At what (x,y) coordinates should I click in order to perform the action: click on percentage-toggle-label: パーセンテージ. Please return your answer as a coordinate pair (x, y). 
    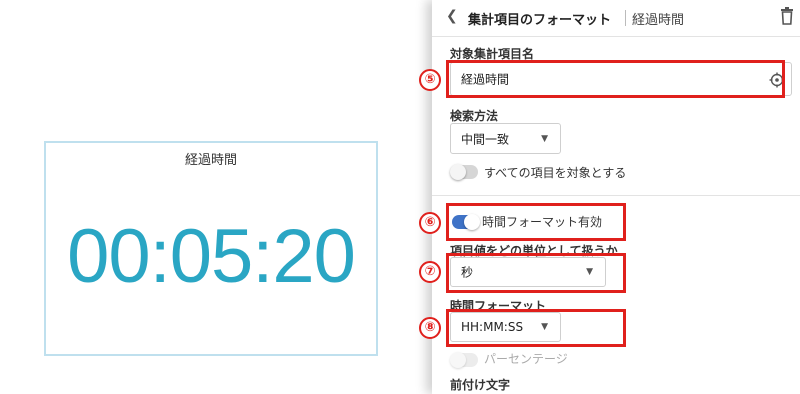
    Looking at the image, I should click on (526, 359).